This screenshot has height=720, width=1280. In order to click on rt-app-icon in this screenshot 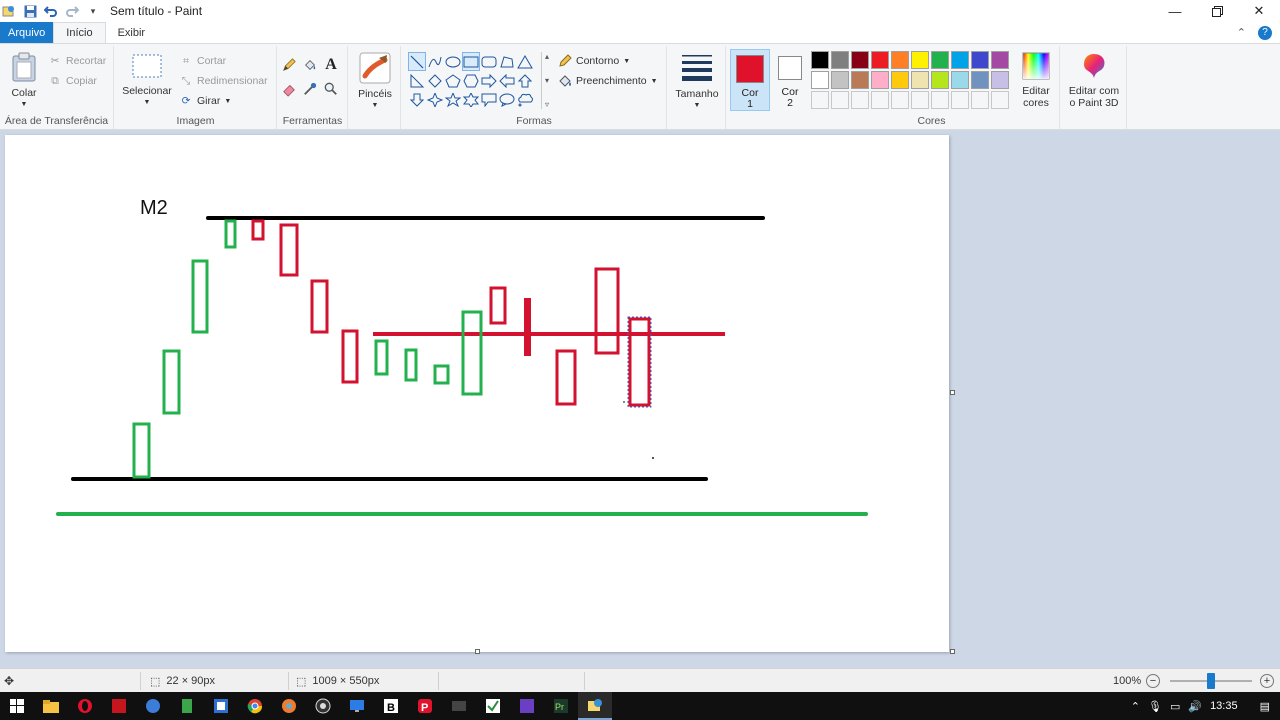, I will do `click(527, 706)`.